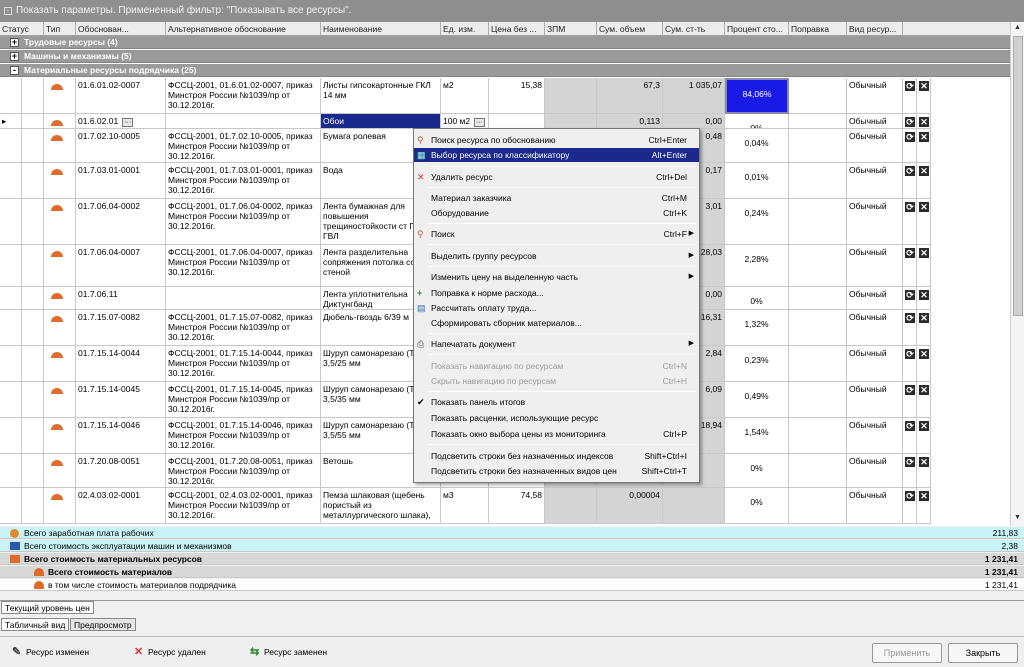 The image size is (1024, 667). I want to click on pct-cell: 0,49%, so click(757, 400).